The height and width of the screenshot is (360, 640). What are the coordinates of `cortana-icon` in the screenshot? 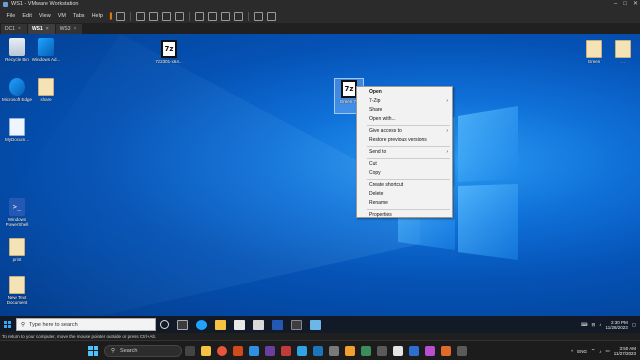 It's located at (164, 324).